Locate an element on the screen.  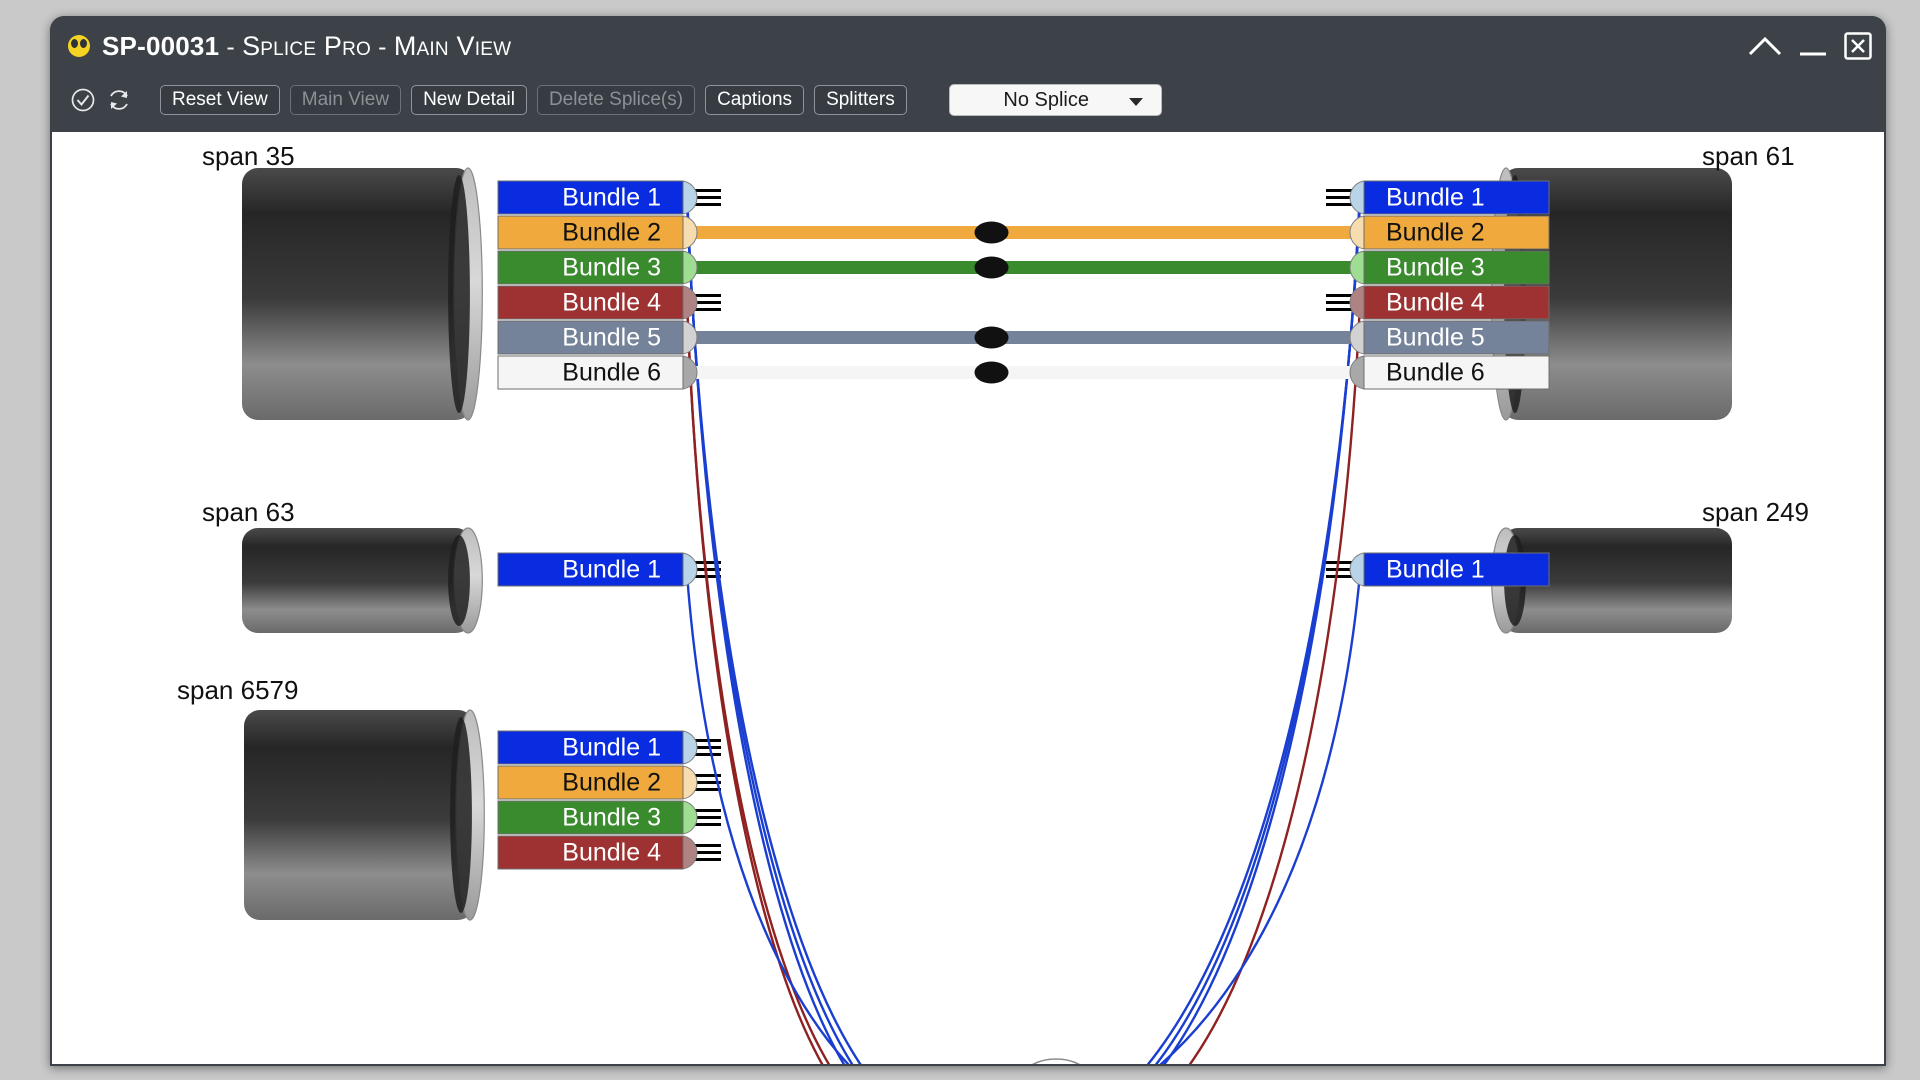
bundle-span-61-5: Bundle 5 is located at coordinates (1449, 337).